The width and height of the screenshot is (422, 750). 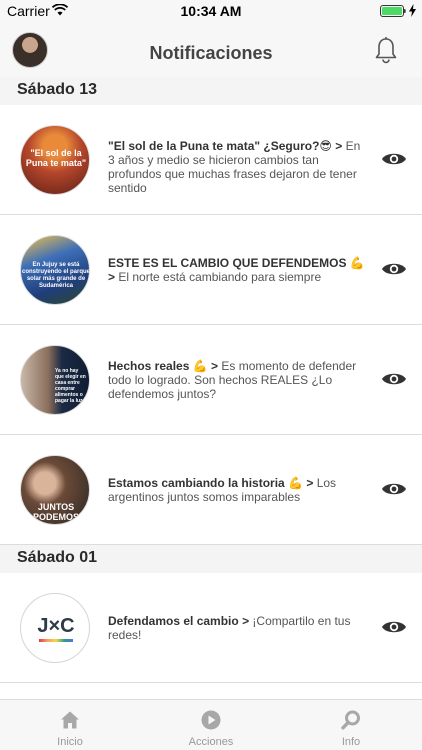 I want to click on bell-icon, so click(x=386, y=50).